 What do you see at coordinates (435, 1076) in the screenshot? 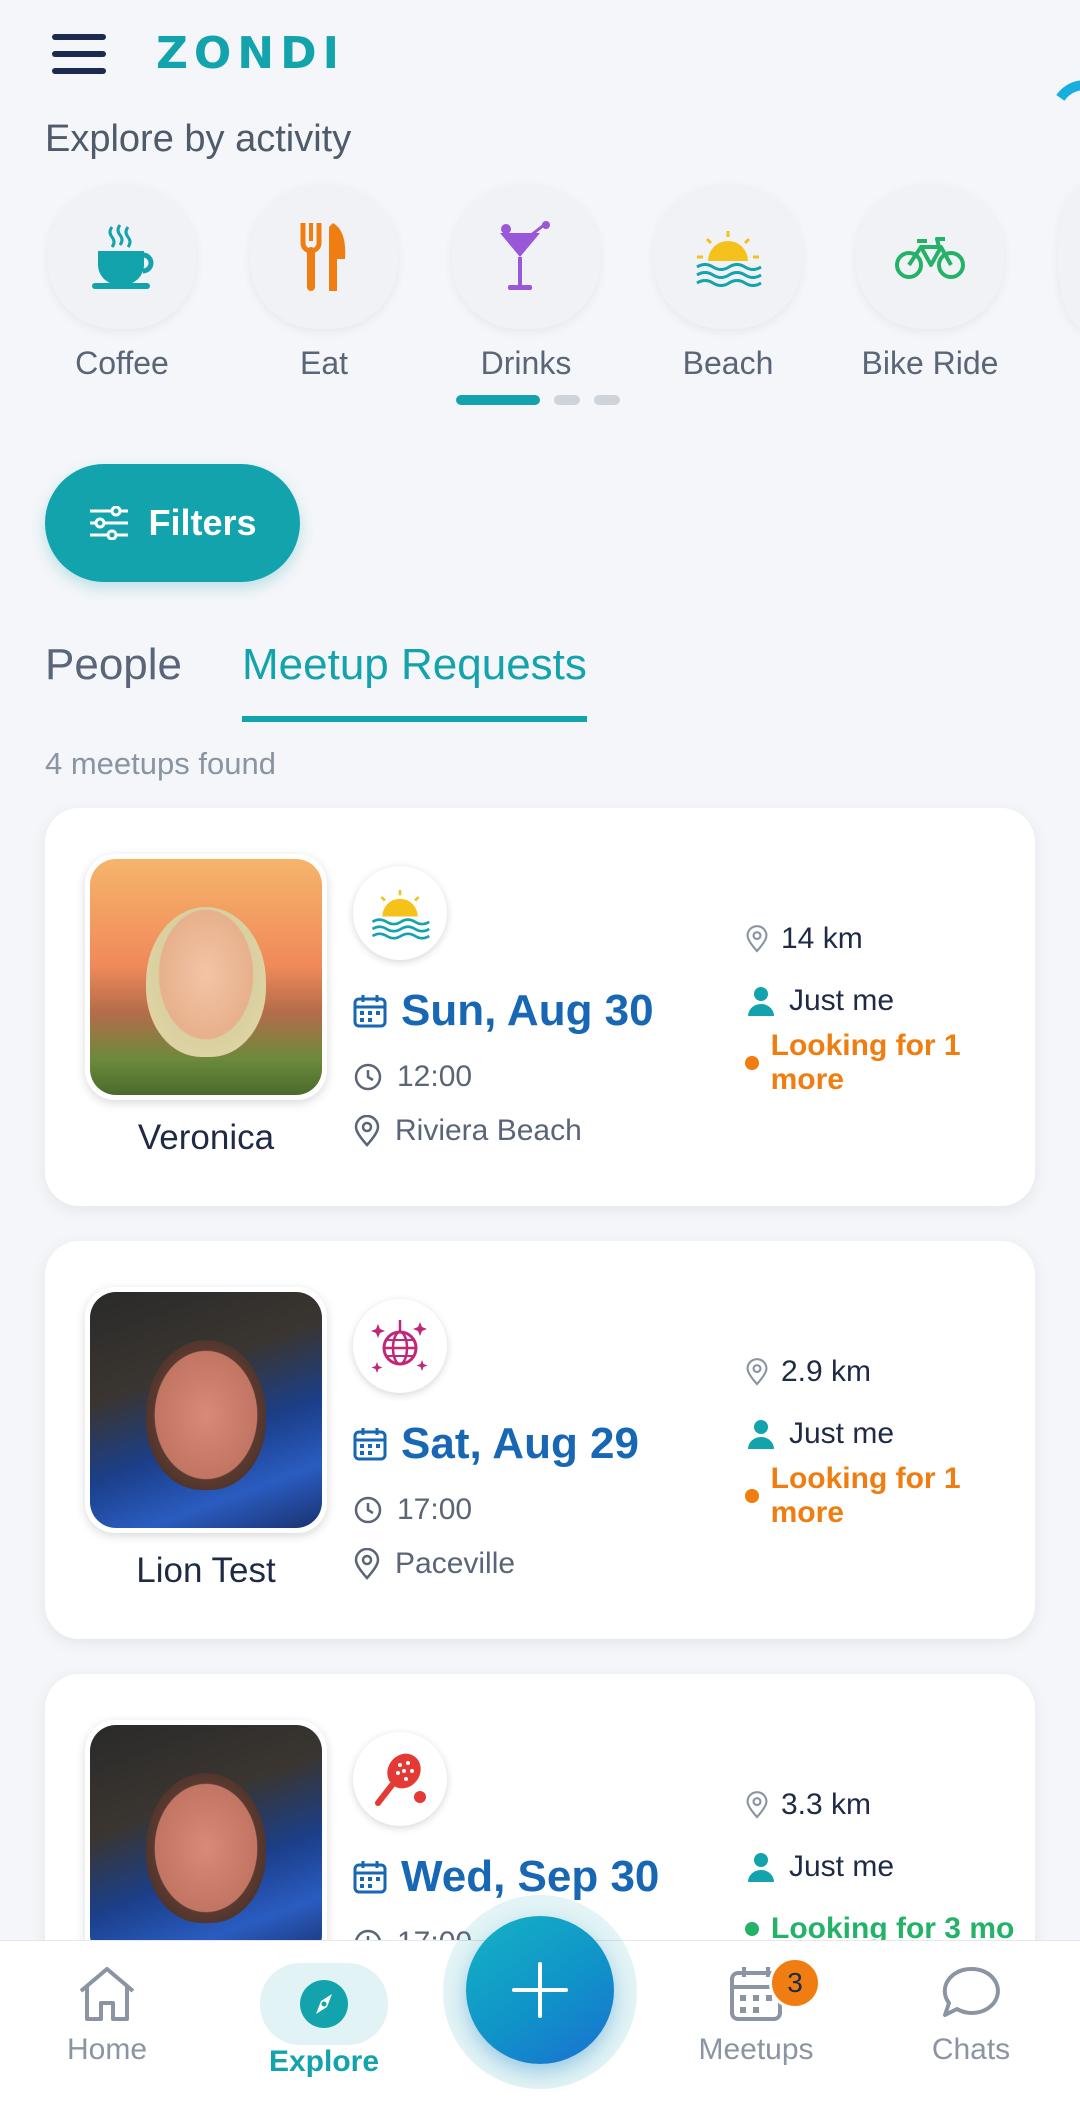
I see `meetup-time-text: 12:00` at bounding box center [435, 1076].